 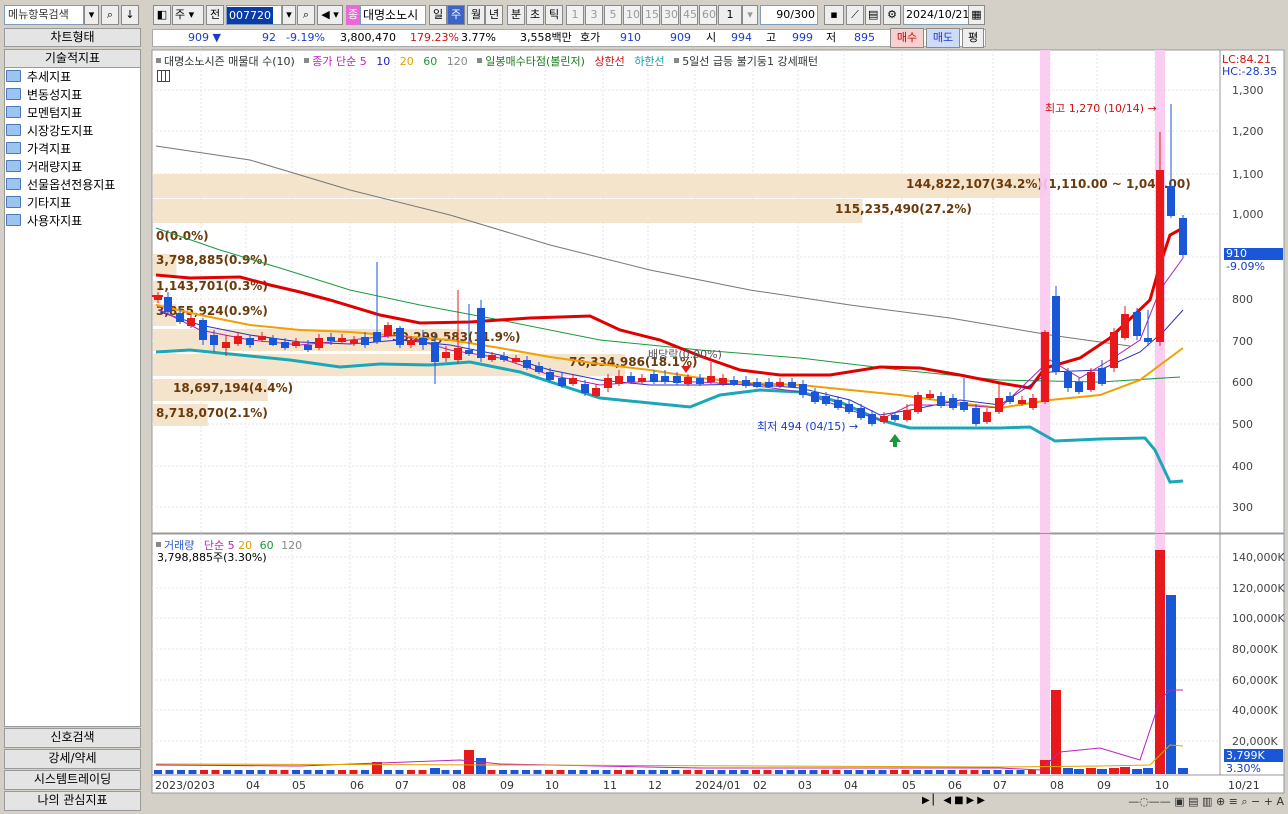 What do you see at coordinates (1255, 680) in the screenshot?
I see `volume-axis-label: 60,000K` at bounding box center [1255, 680].